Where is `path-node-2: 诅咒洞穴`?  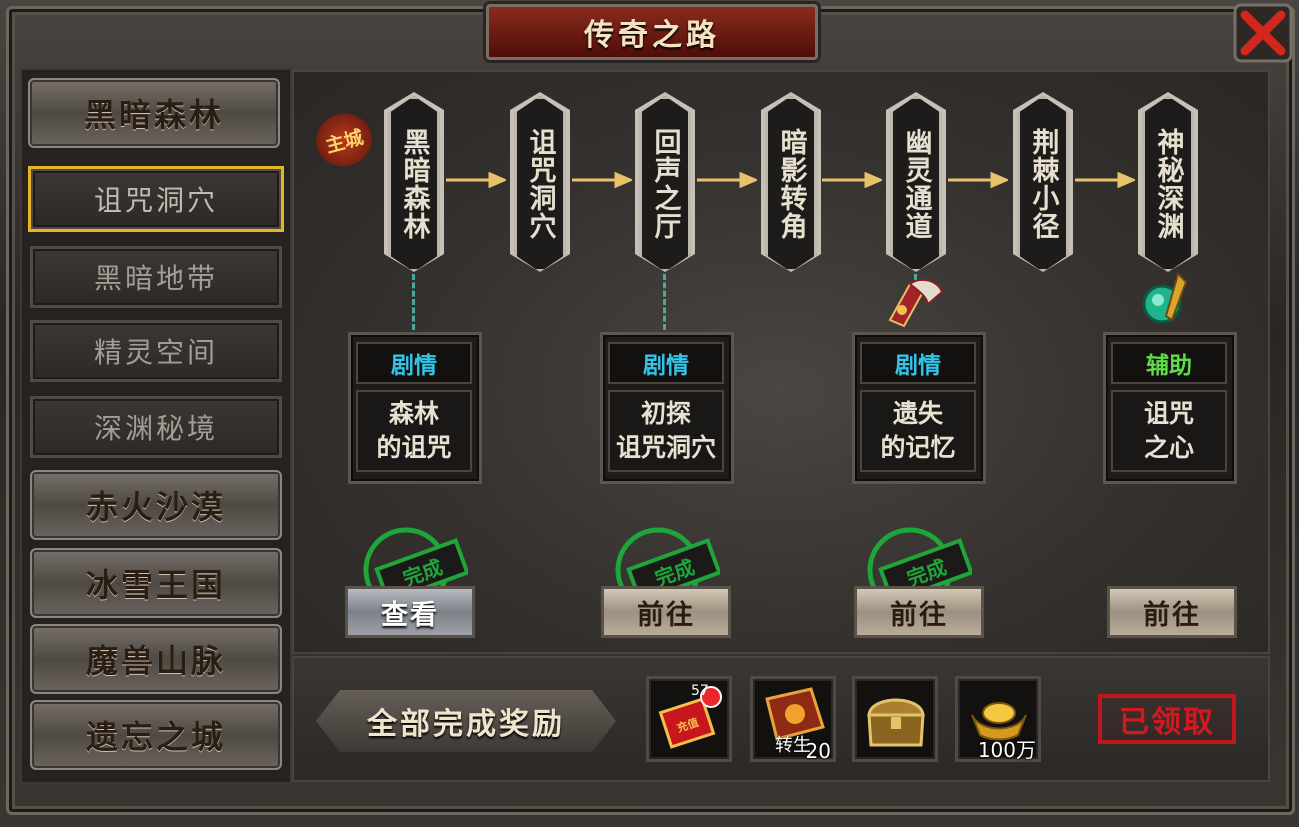 path-node-2: 诅咒洞穴 is located at coordinates (540, 184).